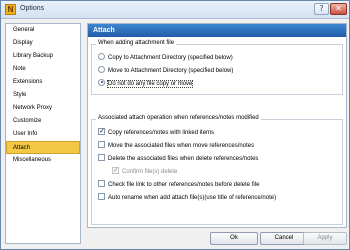 The image size is (350, 250). I want to click on nav-item-attach: Attach, so click(43, 147).